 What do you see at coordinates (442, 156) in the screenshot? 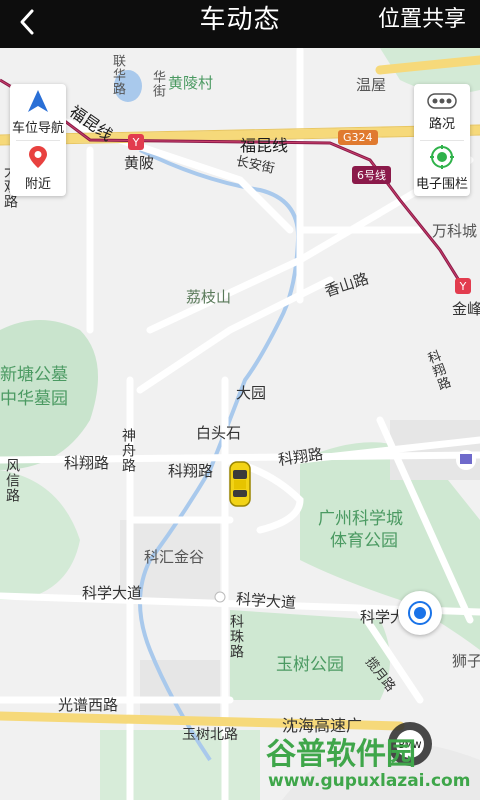
I see `geofence-icon` at bounding box center [442, 156].